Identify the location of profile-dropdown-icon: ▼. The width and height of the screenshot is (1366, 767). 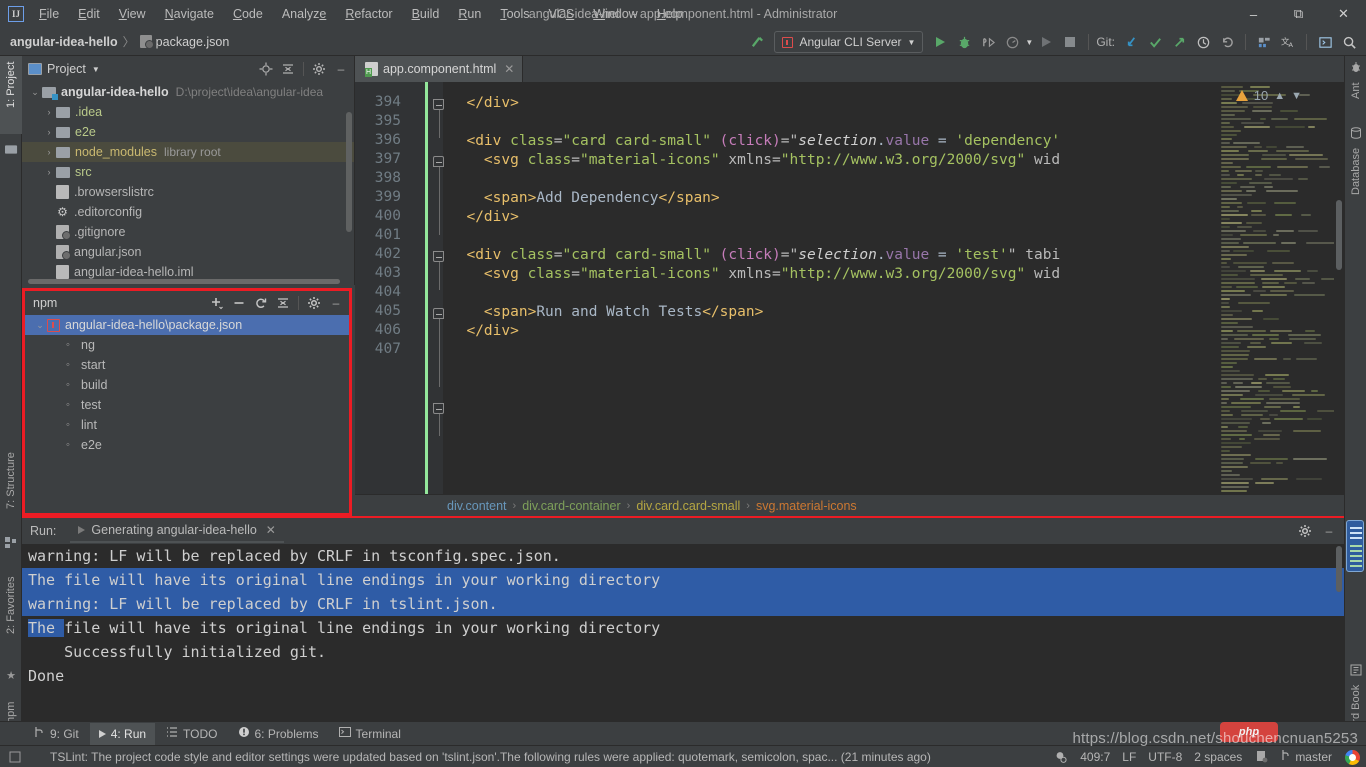
(1029, 42).